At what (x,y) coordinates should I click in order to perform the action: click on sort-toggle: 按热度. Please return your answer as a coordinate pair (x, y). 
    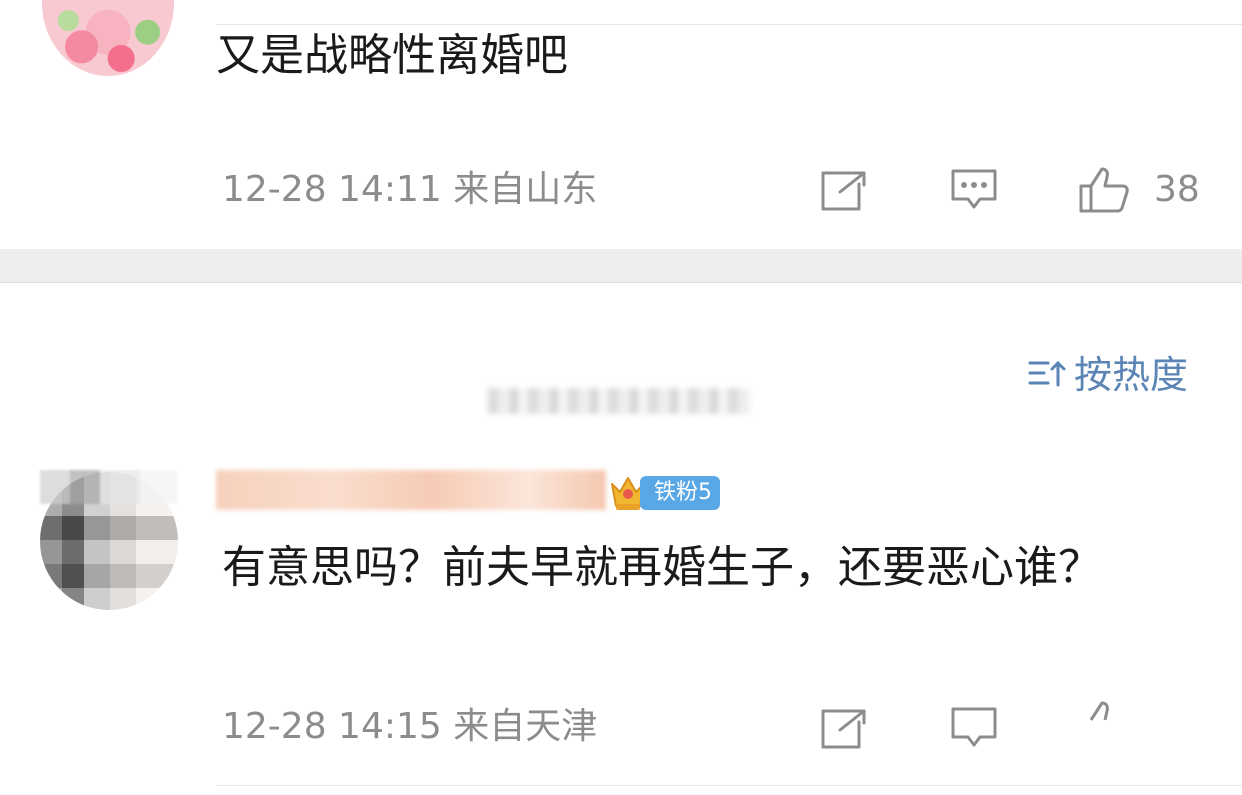
    Looking at the image, I should click on (1108, 375).